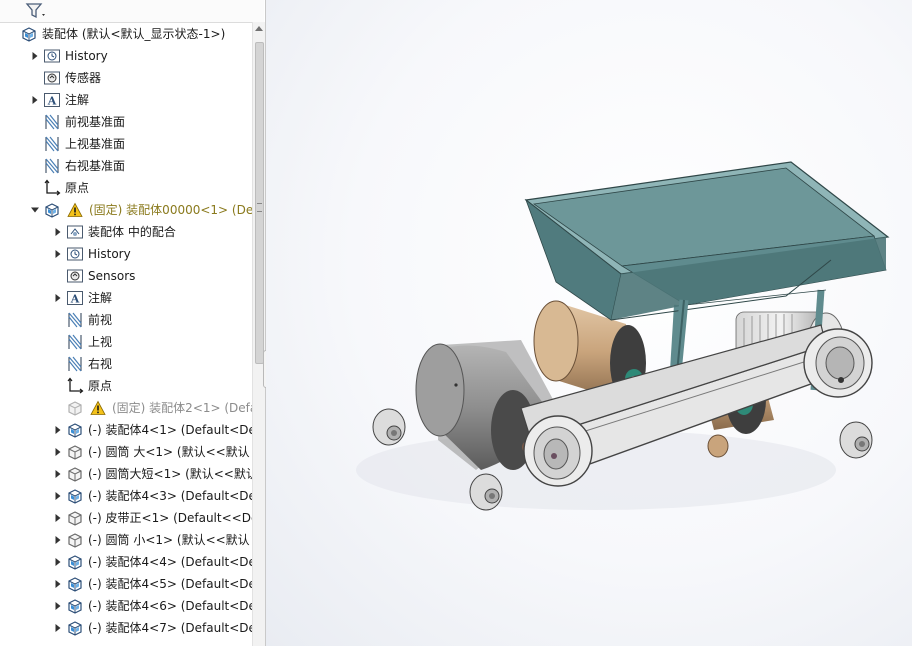 Image resolution: width=912 pixels, height=646 pixels. I want to click on filter-icon, so click(36, 11).